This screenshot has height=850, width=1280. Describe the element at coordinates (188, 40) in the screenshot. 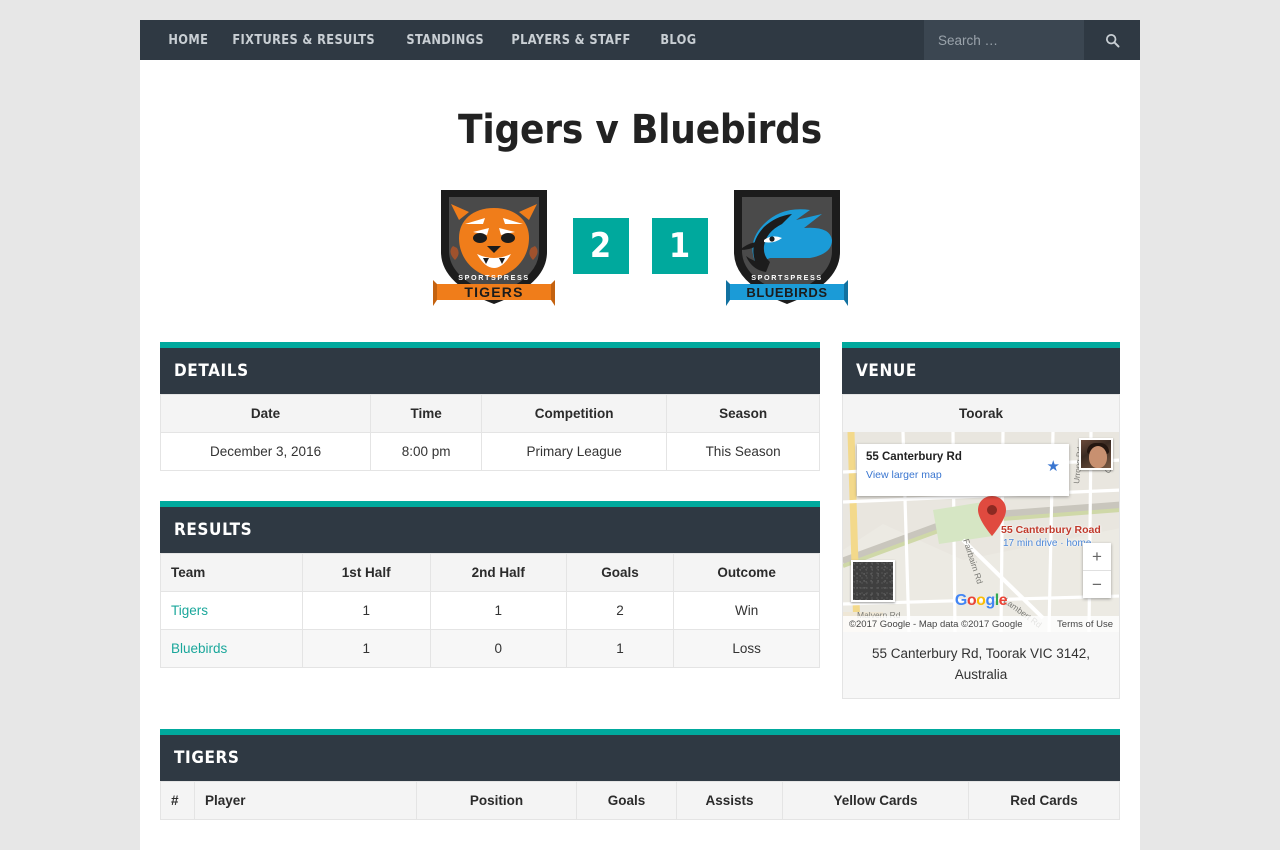

I see `nav-item-home: HOME` at that location.